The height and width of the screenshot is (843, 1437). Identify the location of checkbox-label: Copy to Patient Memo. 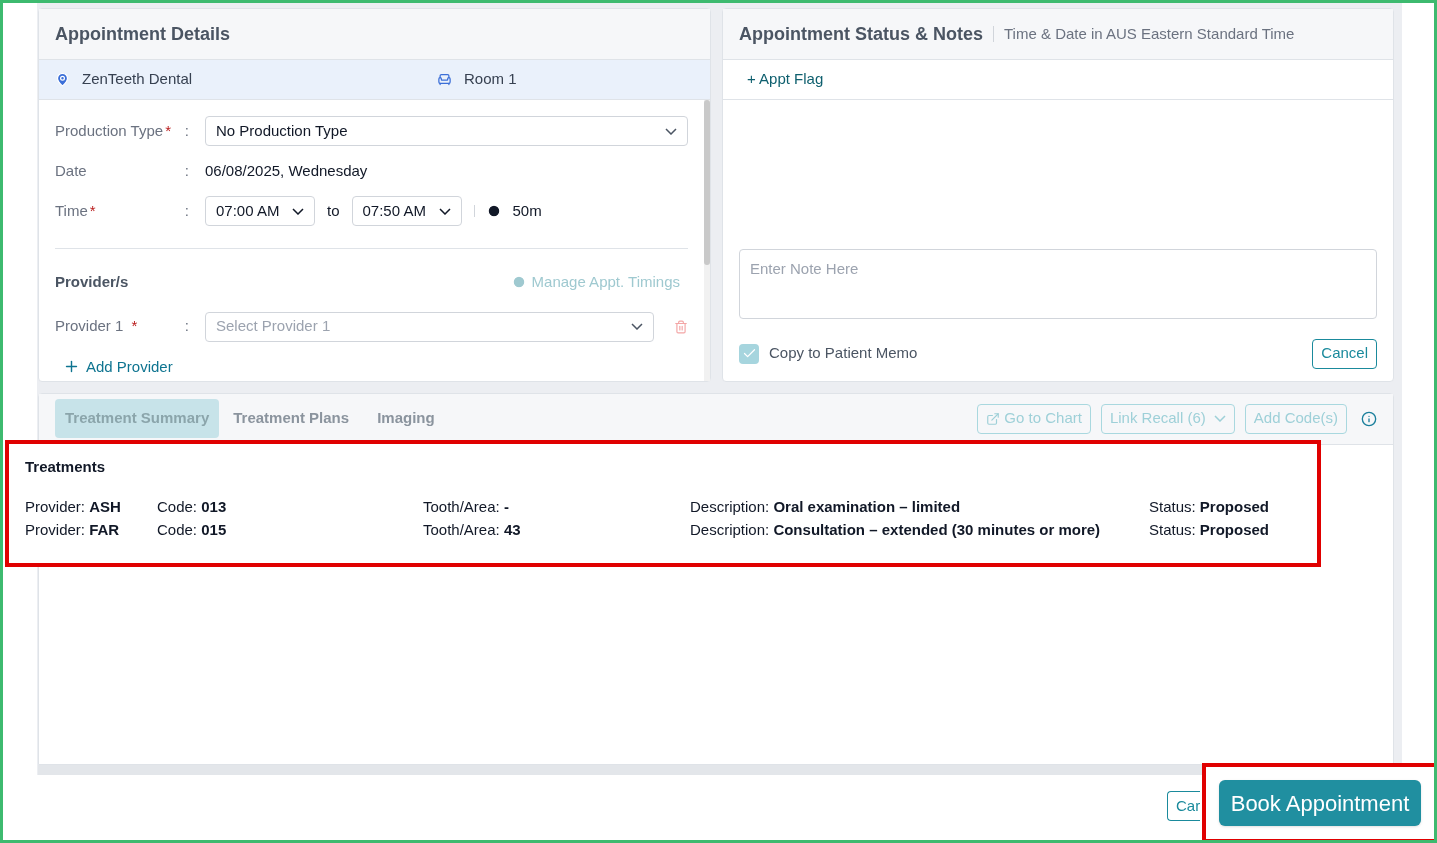
(843, 353).